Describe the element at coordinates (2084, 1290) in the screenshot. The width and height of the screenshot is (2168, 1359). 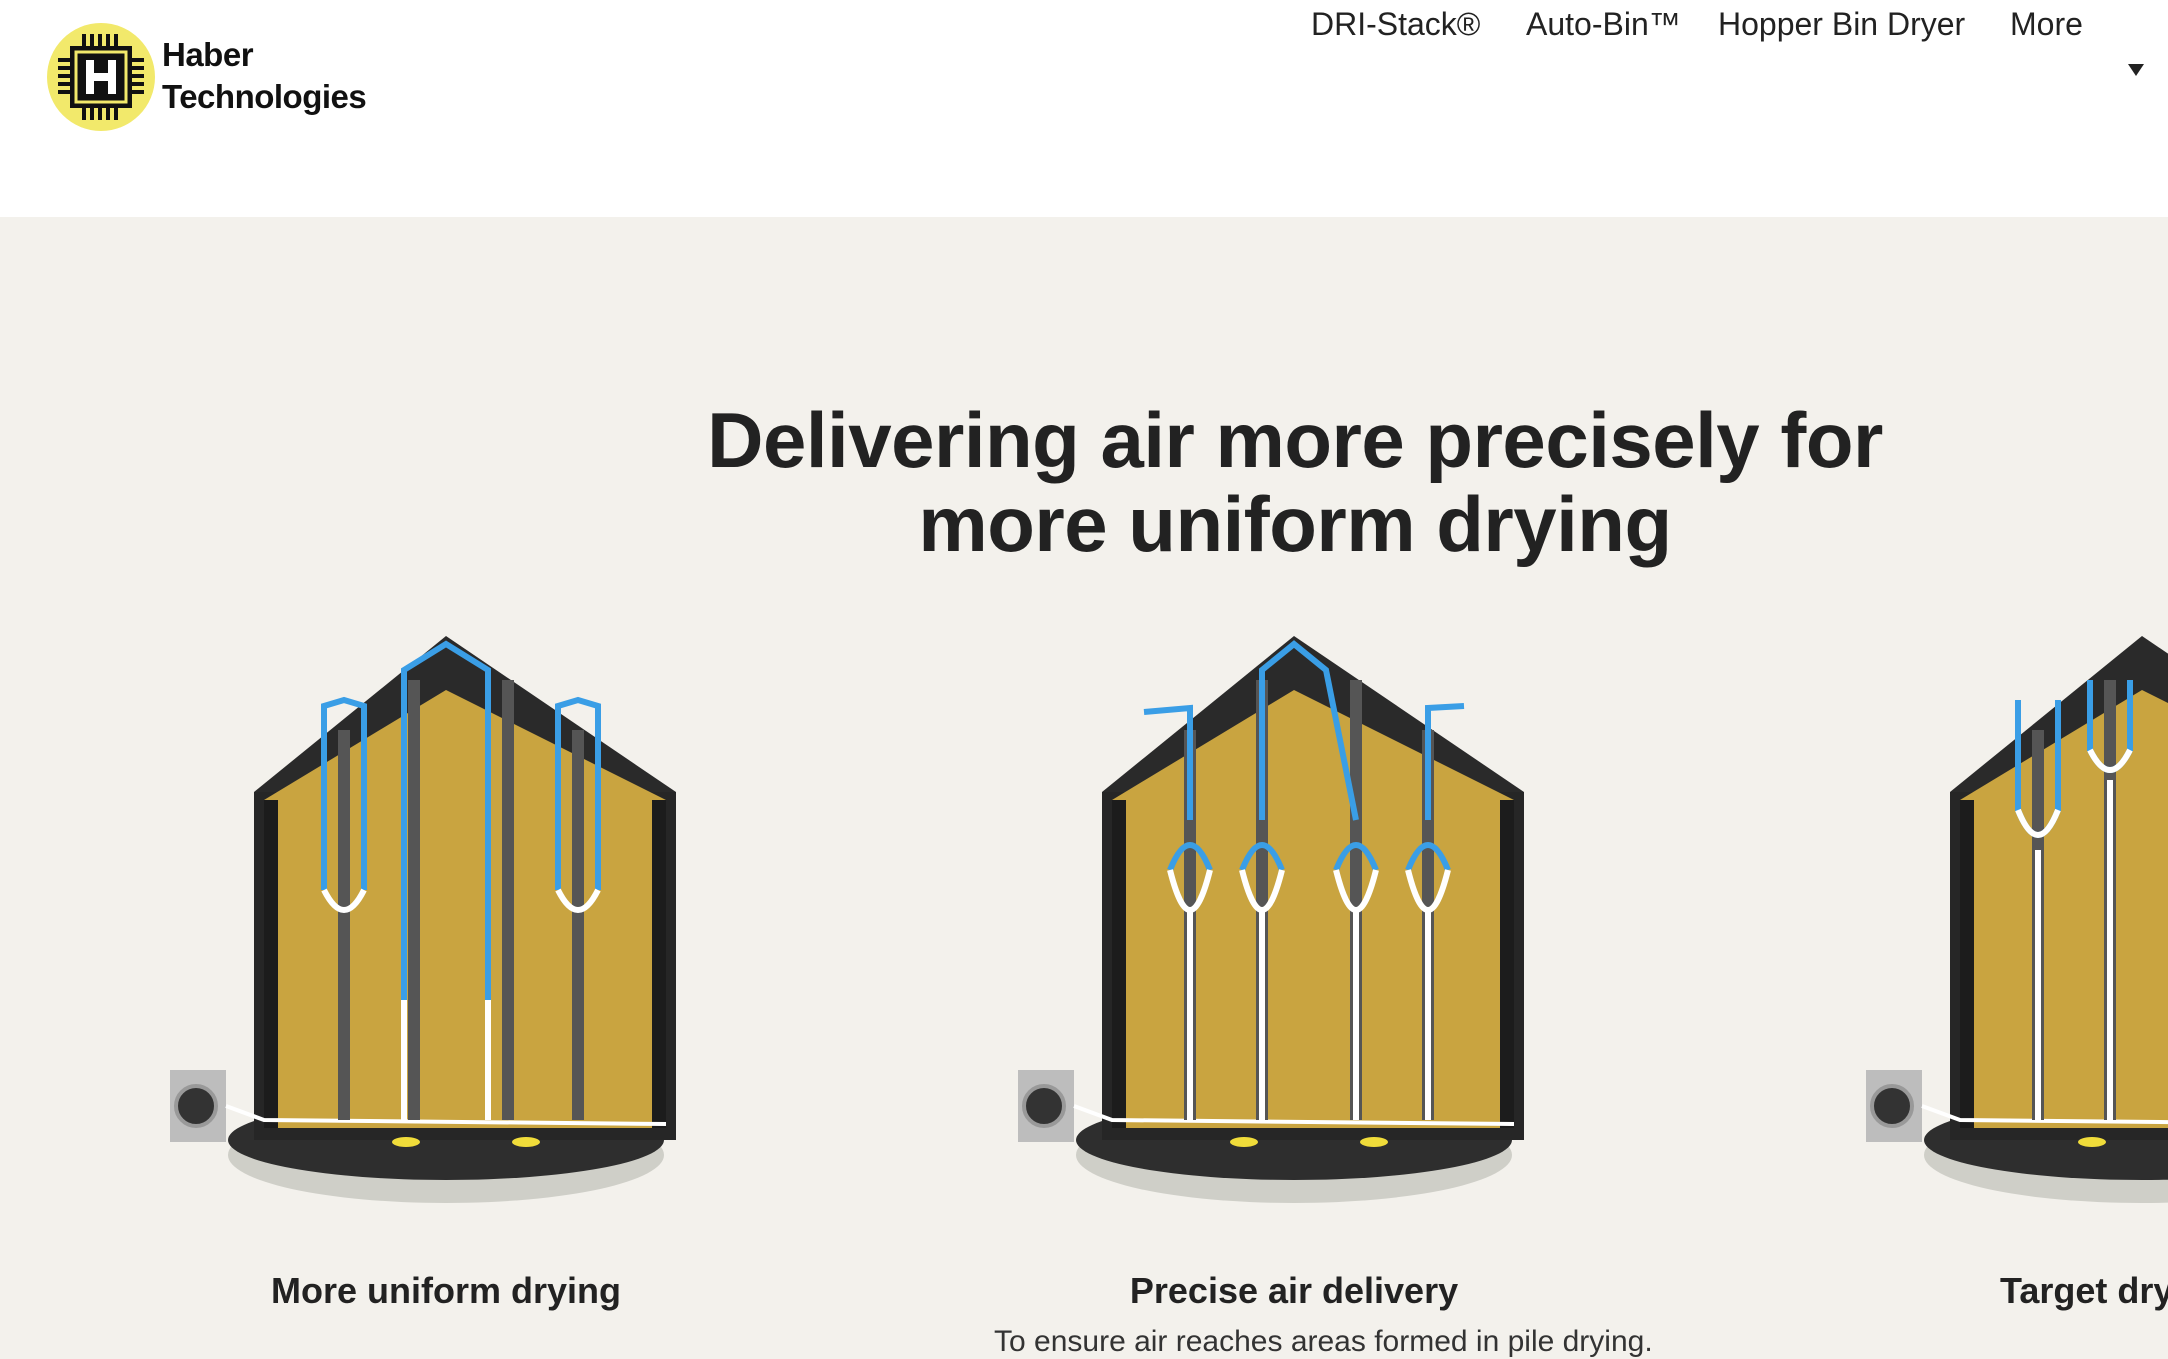
I see `feature-title: Target dry` at that location.